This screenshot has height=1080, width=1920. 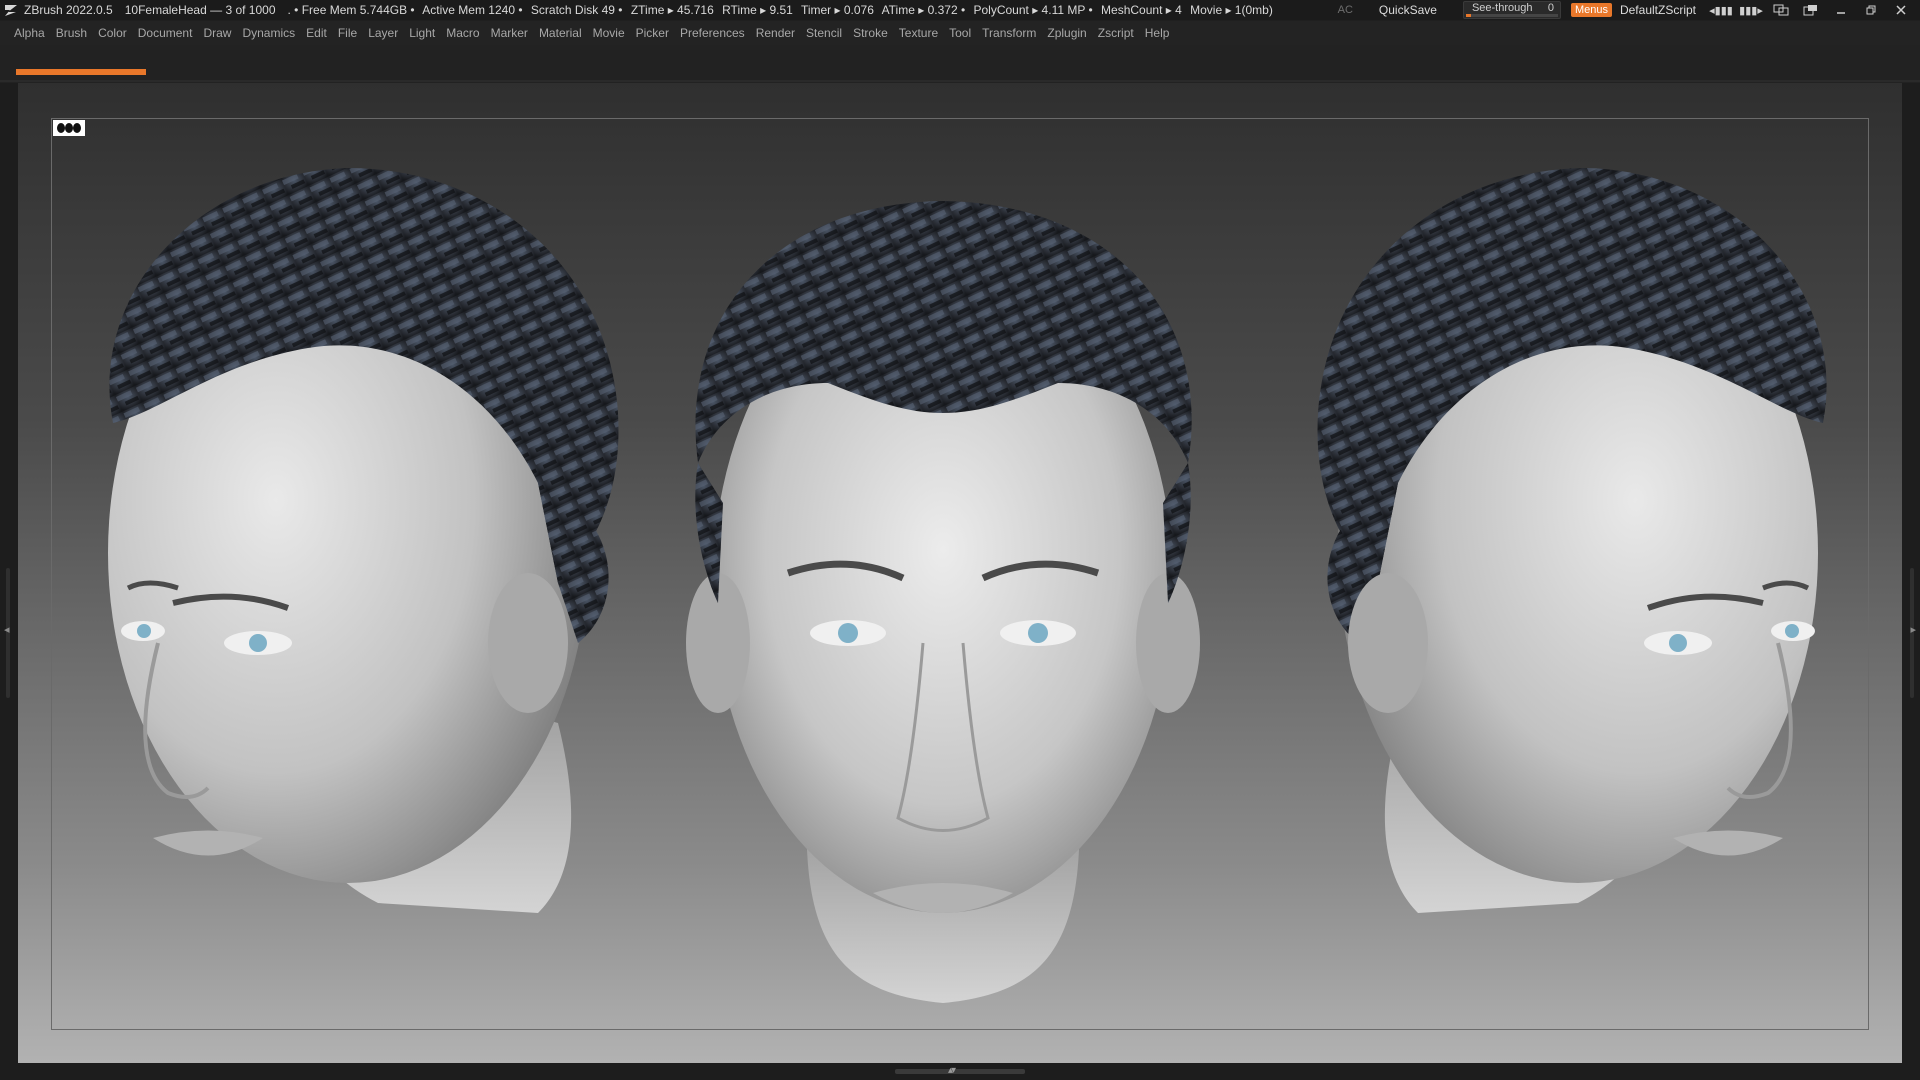 I want to click on menu-stroke: Stroke, so click(x=870, y=33).